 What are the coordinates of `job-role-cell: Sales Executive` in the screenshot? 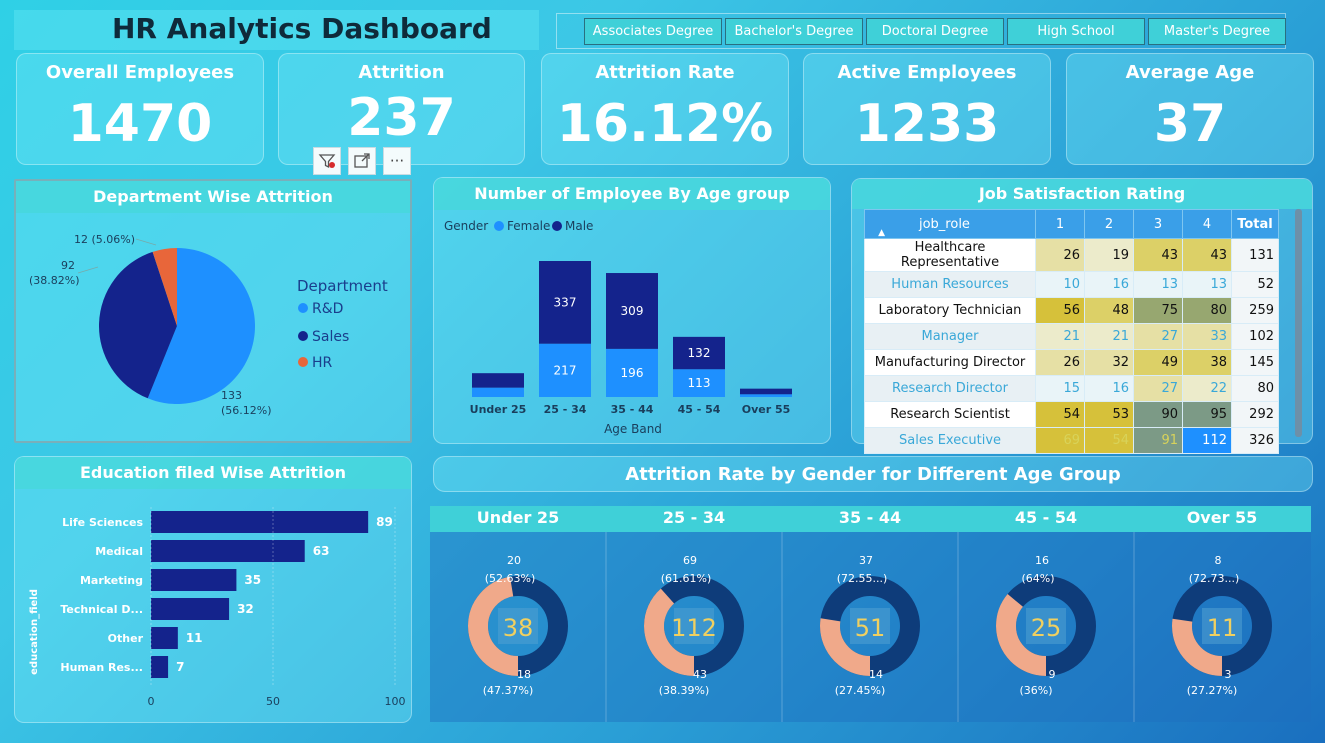 It's located at (950, 440).